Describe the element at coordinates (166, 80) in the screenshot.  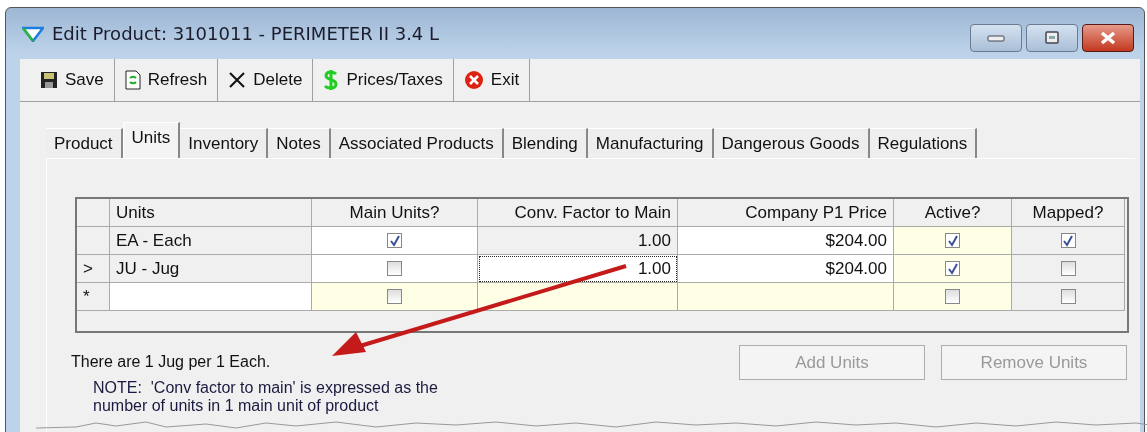
I see `toolbar-button: Refresh` at that location.